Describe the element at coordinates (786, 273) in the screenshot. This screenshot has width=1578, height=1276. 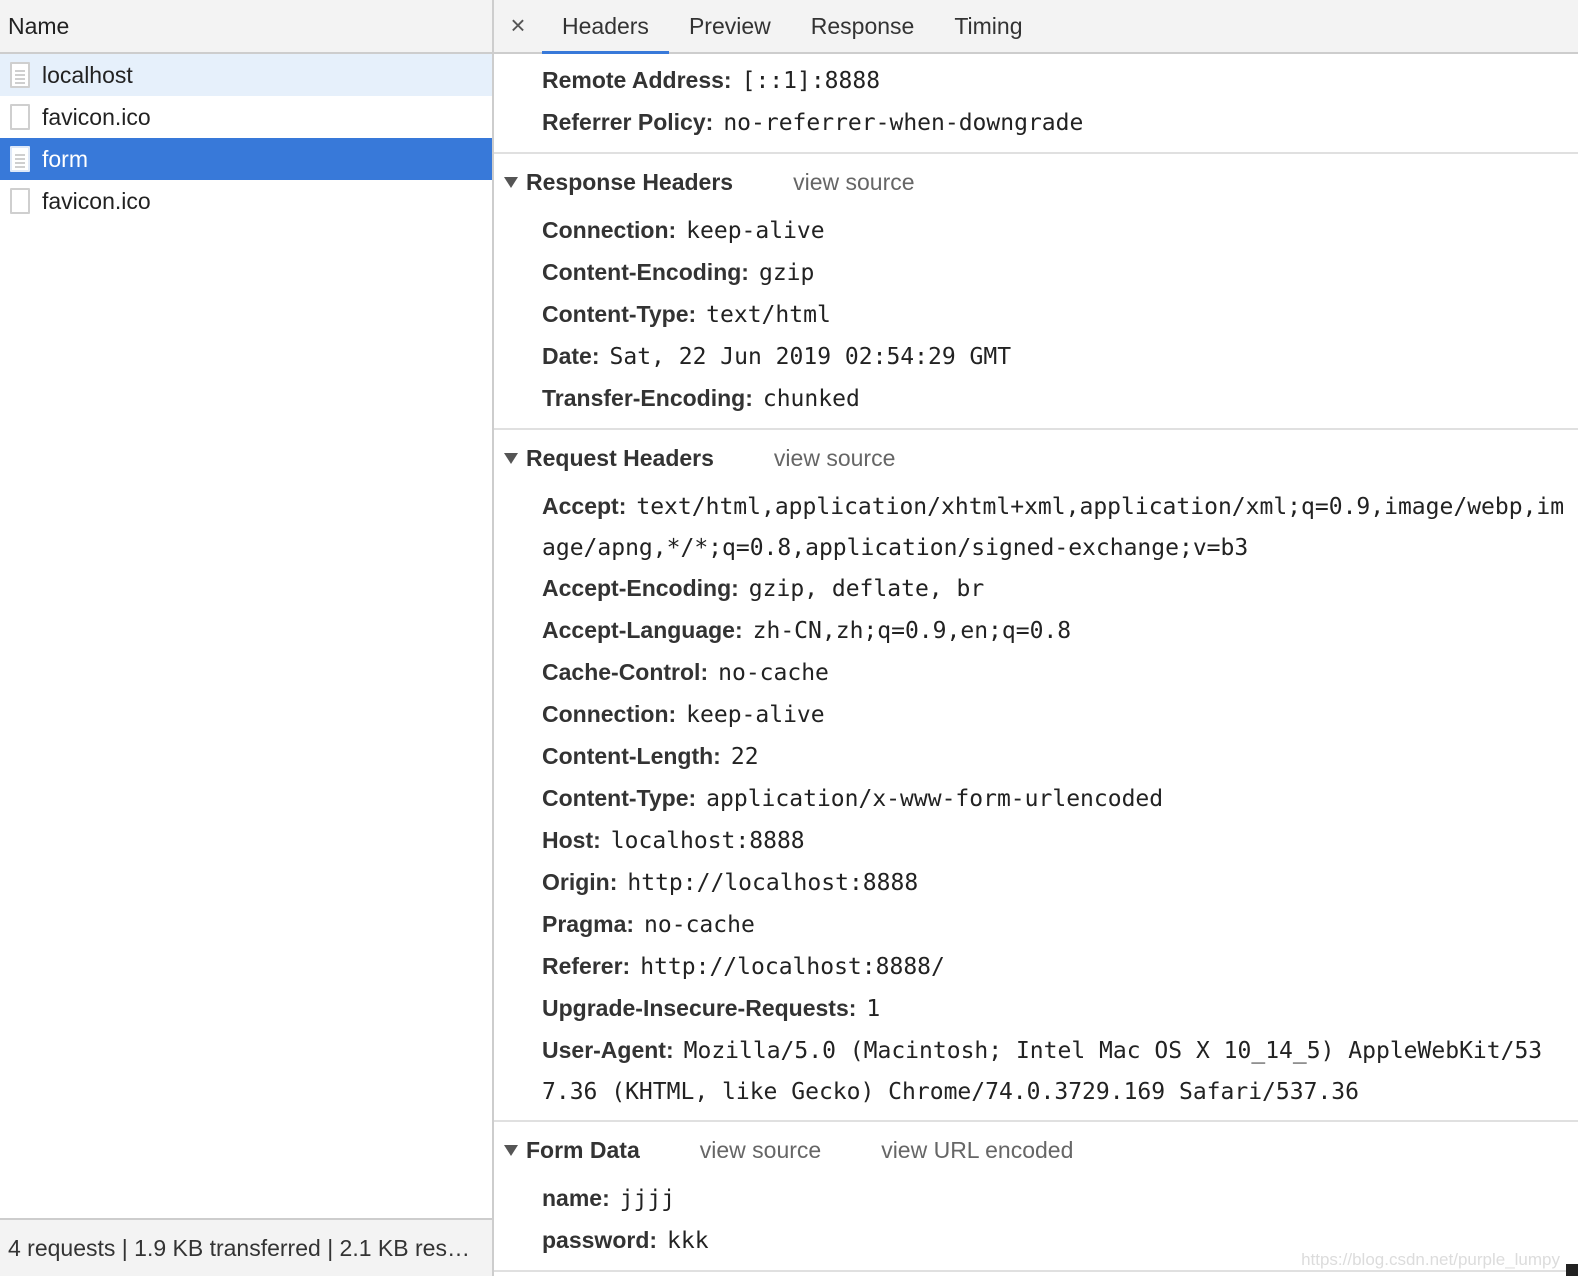
I see `header-value: gzip` at that location.